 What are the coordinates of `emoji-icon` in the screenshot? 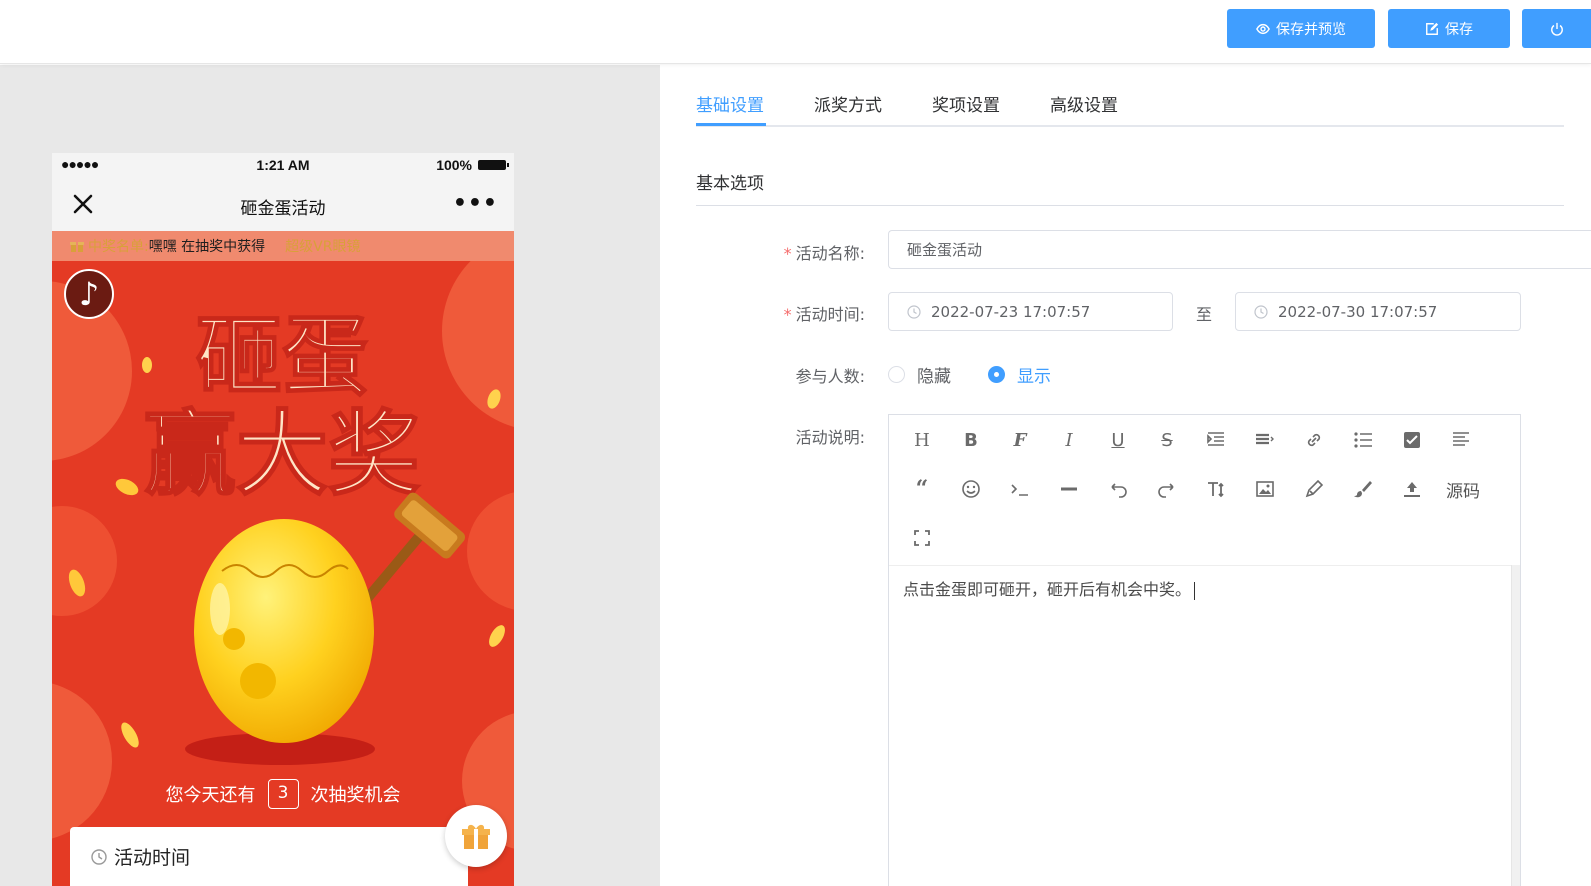 It's located at (971, 489).